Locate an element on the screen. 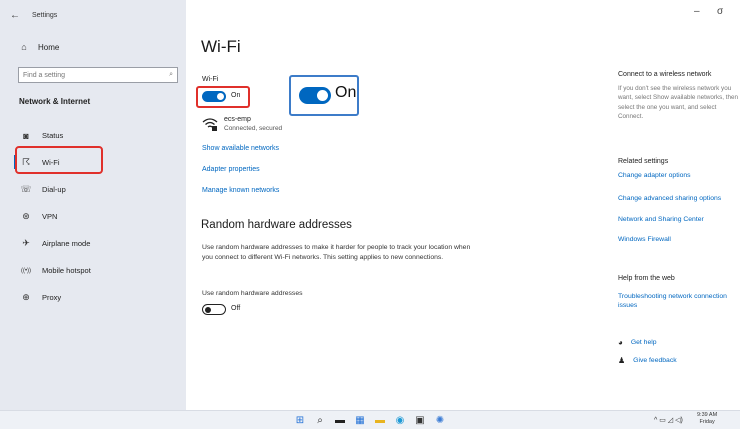  related-settings-title: Related settings is located at coordinates (643, 161).